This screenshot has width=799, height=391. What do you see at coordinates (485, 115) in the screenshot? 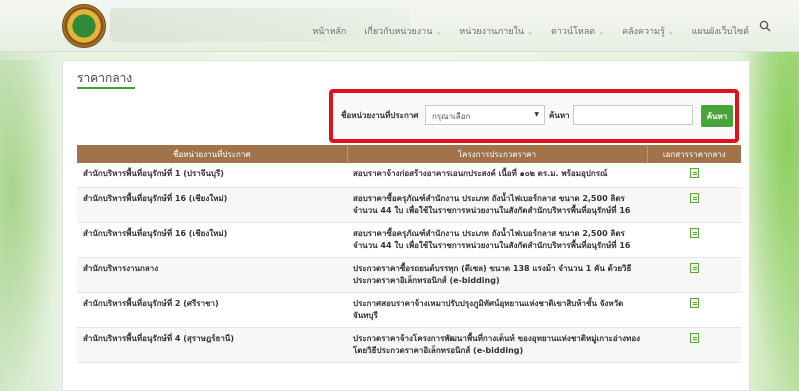
I see `agency-select: กรุณาเลือก ▼` at bounding box center [485, 115].